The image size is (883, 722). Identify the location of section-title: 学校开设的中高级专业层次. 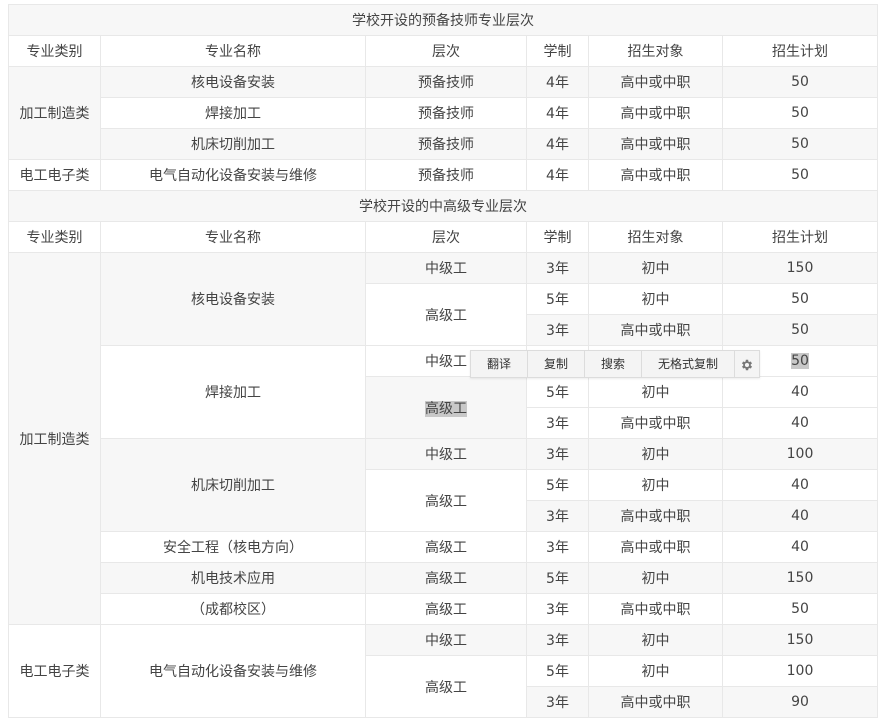
(443, 206).